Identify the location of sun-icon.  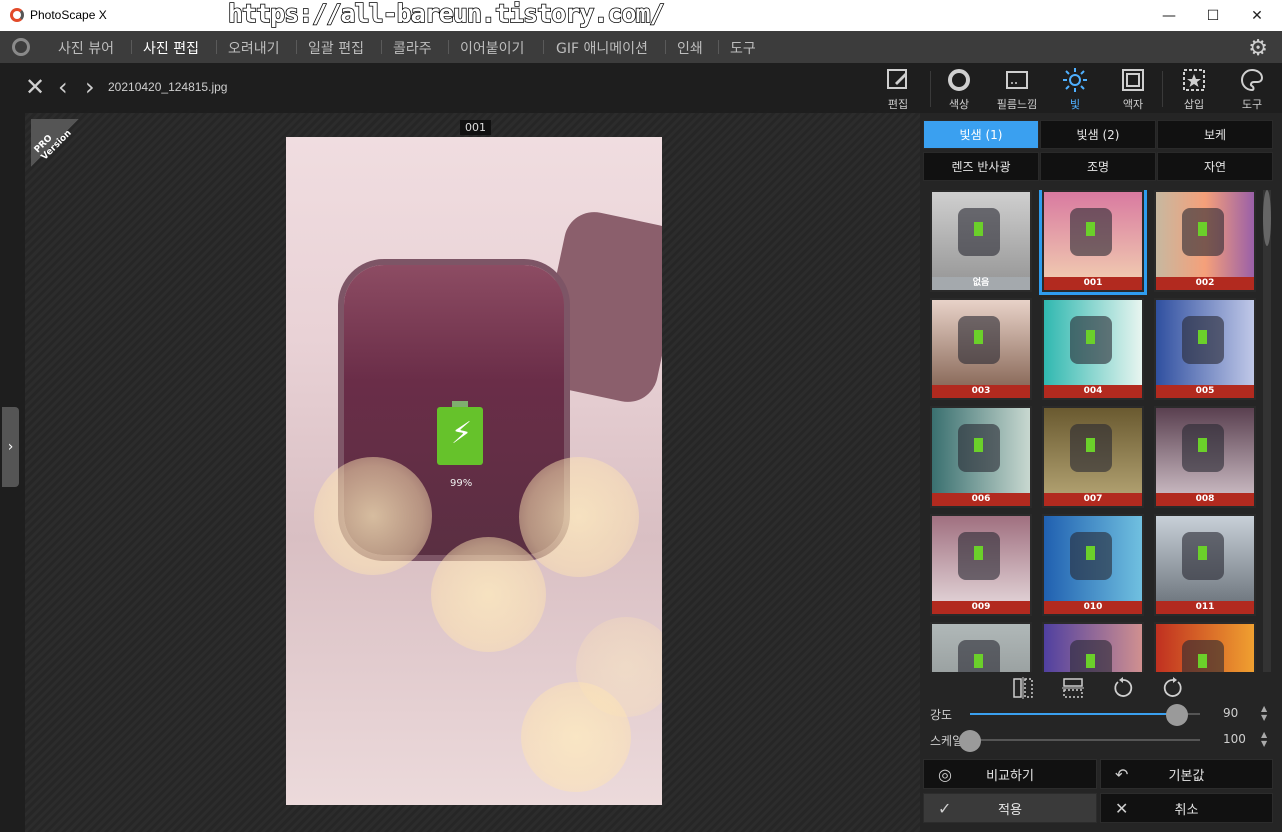
(1075, 80).